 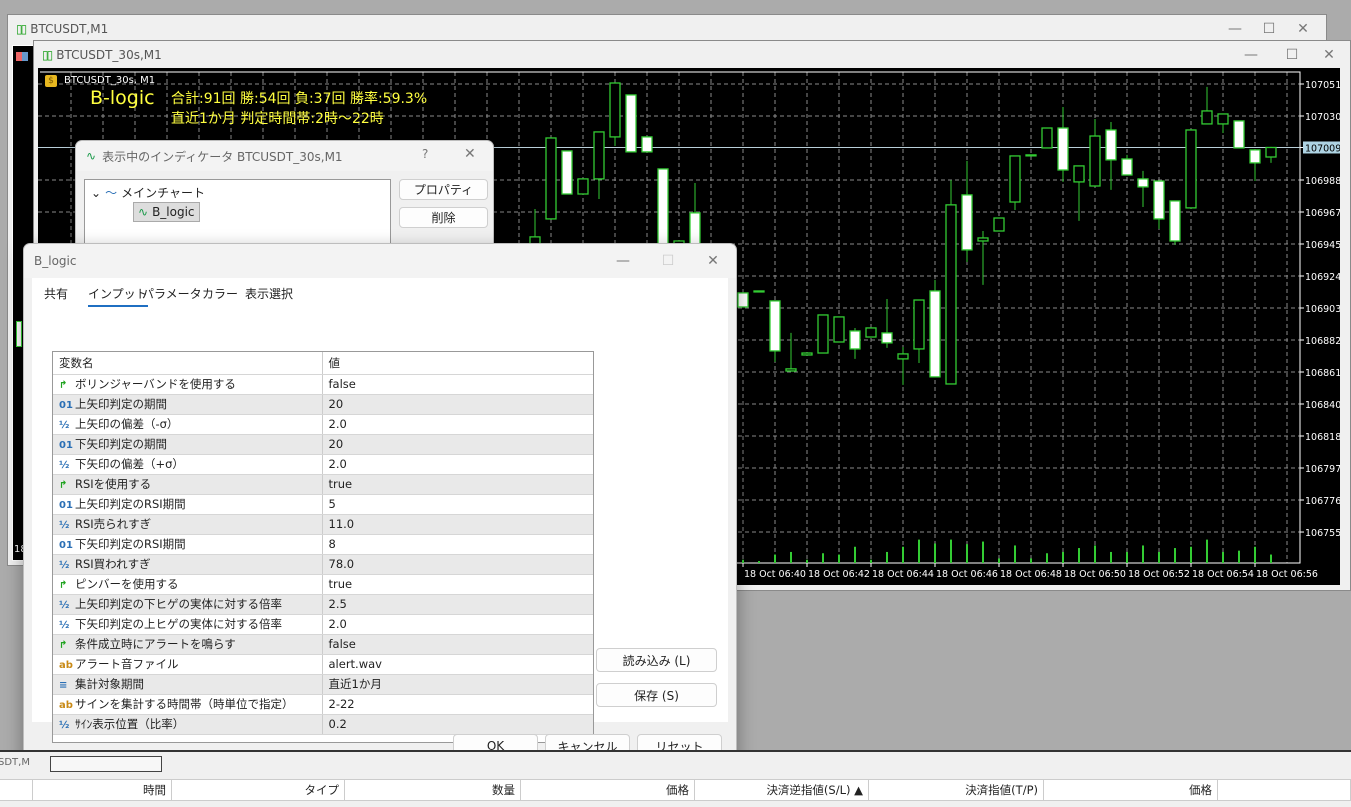 What do you see at coordinates (188, 584) in the screenshot?
I see `param-name-cell: ↱ ピンバーを使用する` at bounding box center [188, 584].